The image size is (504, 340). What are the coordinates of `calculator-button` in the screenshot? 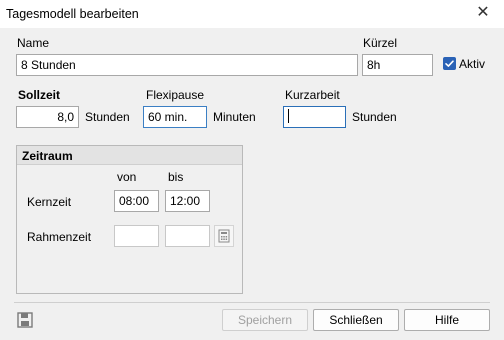 It's located at (224, 236).